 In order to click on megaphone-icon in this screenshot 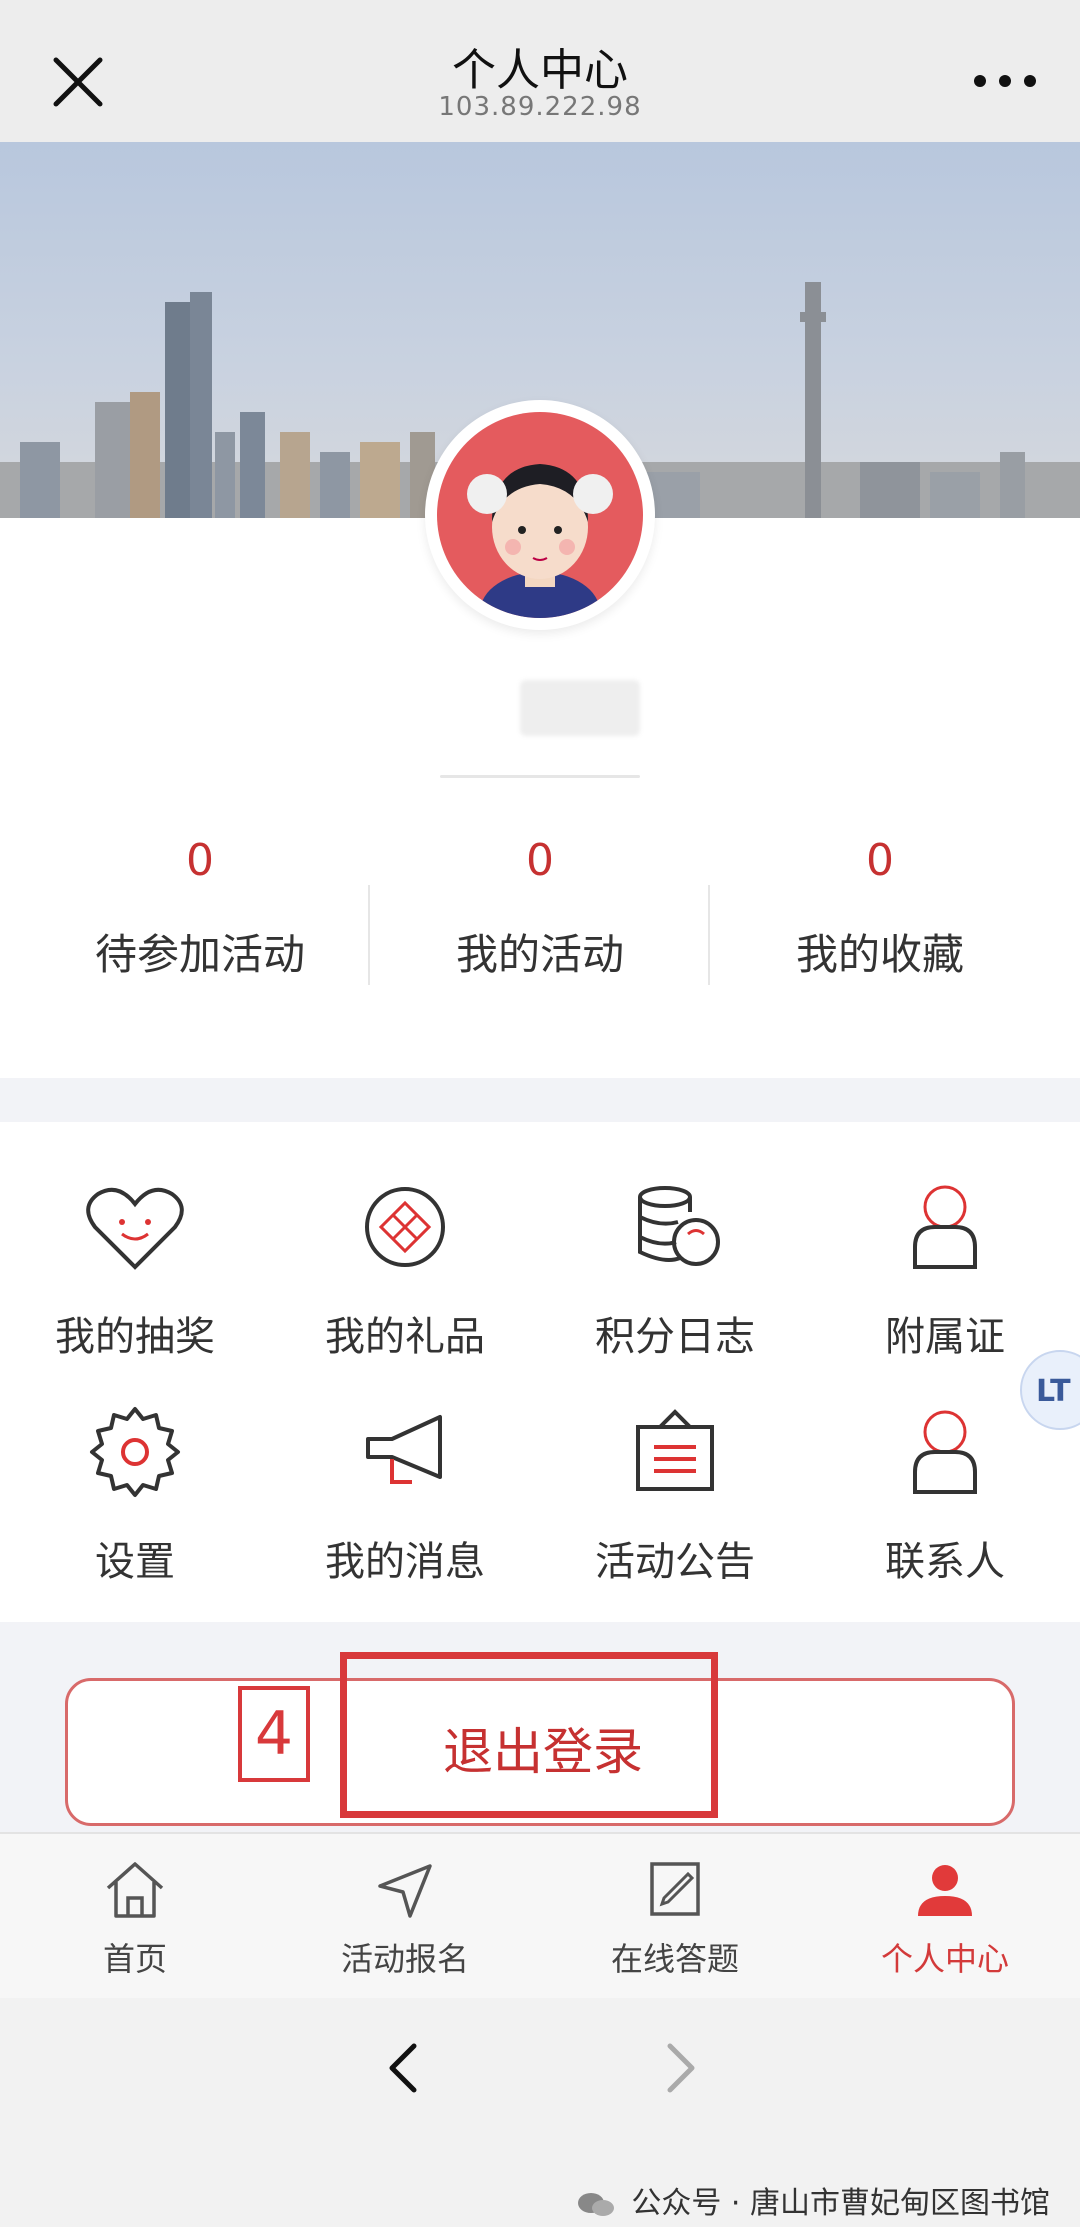, I will do `click(404, 1449)`.